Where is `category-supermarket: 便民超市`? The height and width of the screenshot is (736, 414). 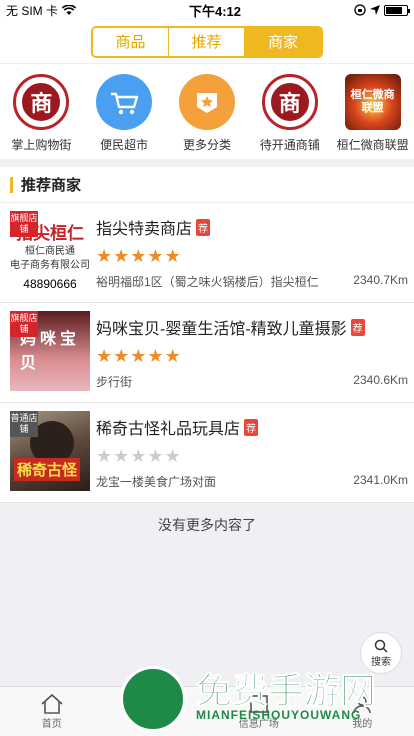
category-supermarket: 便民超市 is located at coordinates (124, 113).